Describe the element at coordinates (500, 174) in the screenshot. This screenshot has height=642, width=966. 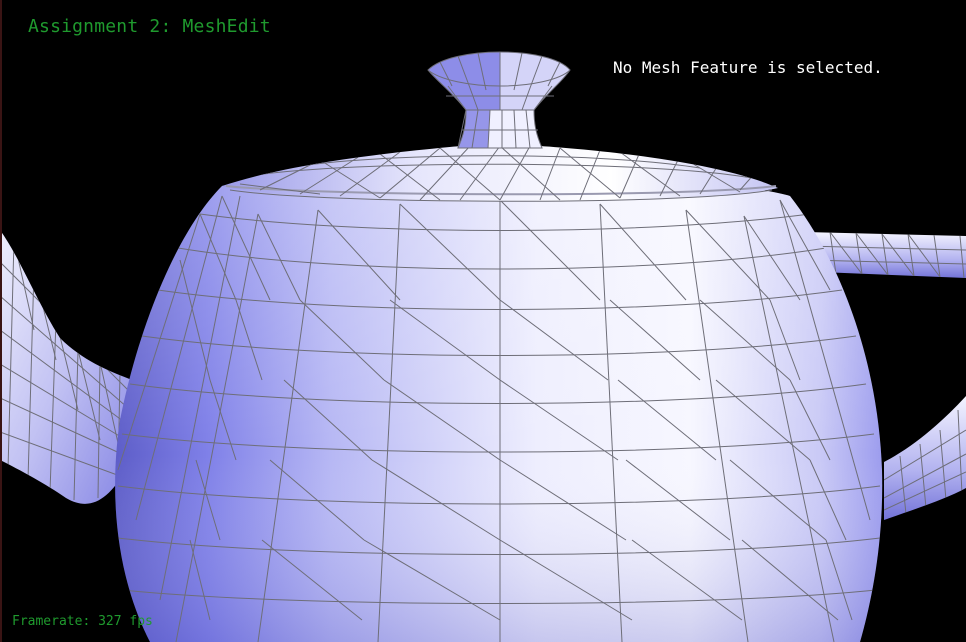
I see `teapot-lid` at that location.